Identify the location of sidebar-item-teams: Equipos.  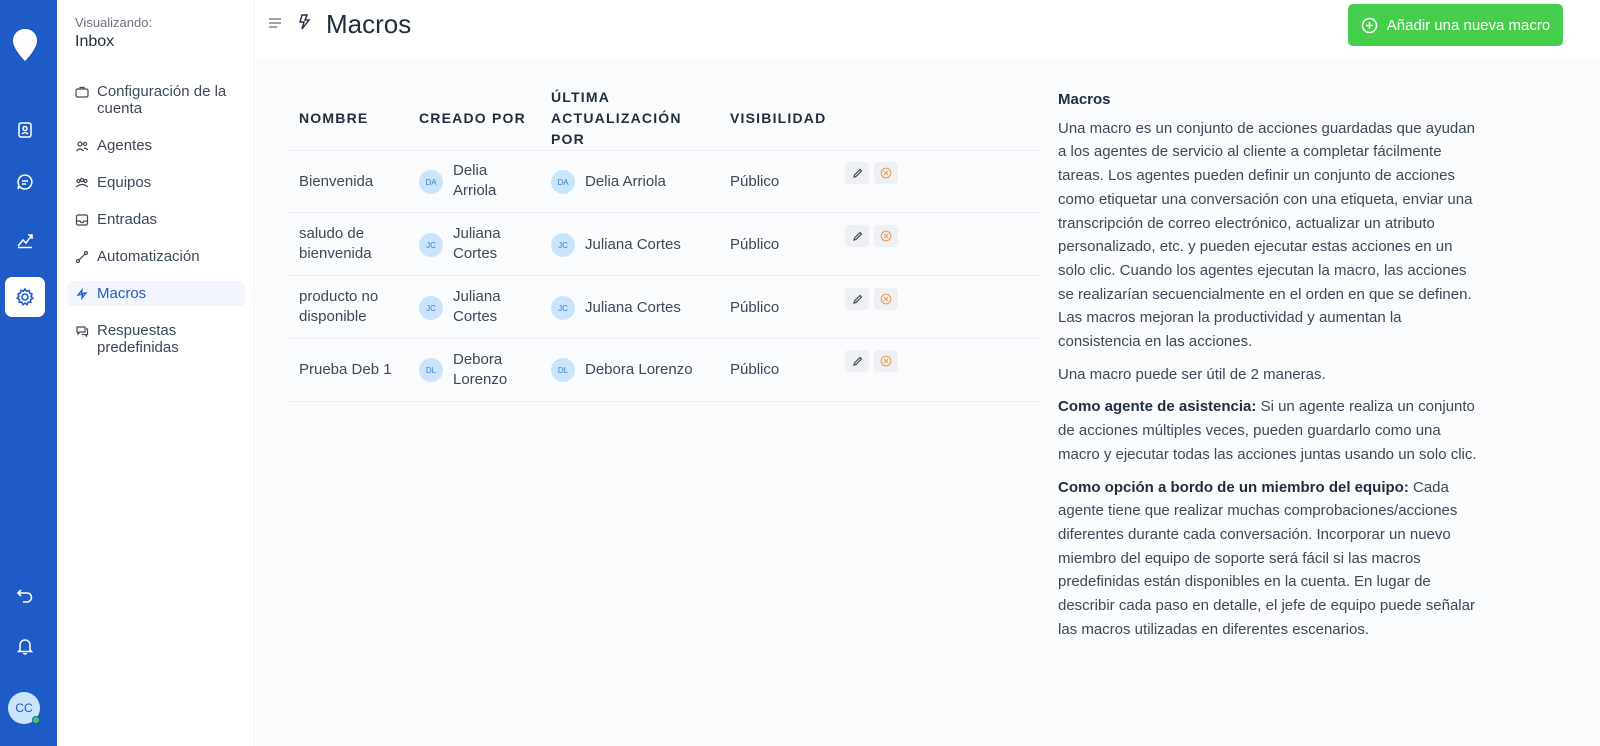
(156, 182).